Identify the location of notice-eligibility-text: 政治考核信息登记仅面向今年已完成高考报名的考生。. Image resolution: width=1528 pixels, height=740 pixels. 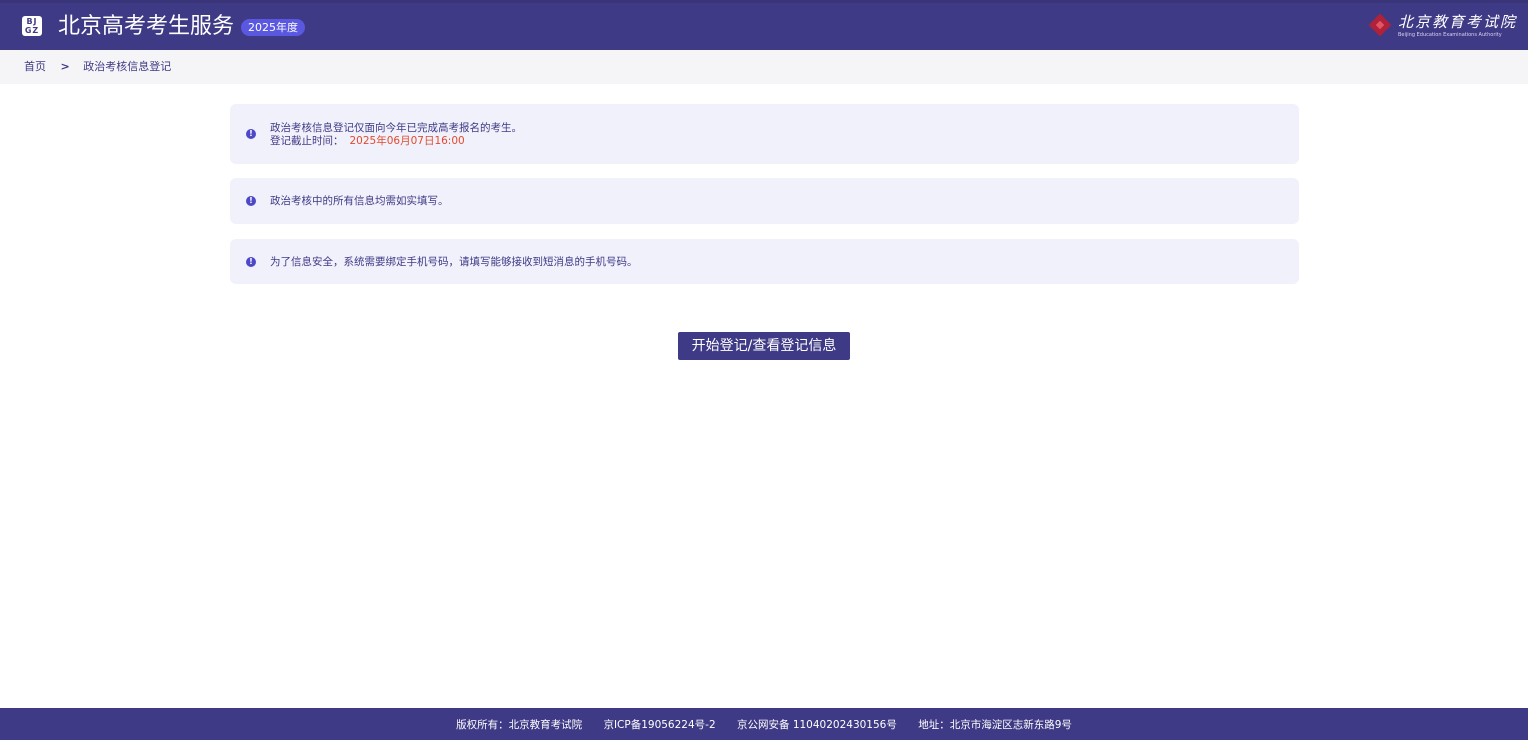
(396, 128).